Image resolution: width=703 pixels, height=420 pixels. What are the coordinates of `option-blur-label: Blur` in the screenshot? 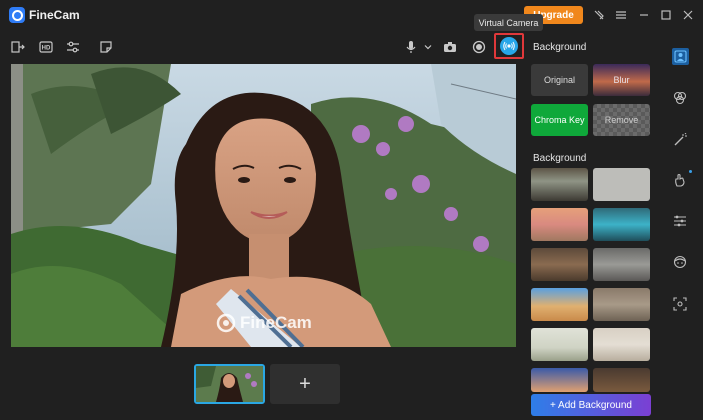 It's located at (621, 80).